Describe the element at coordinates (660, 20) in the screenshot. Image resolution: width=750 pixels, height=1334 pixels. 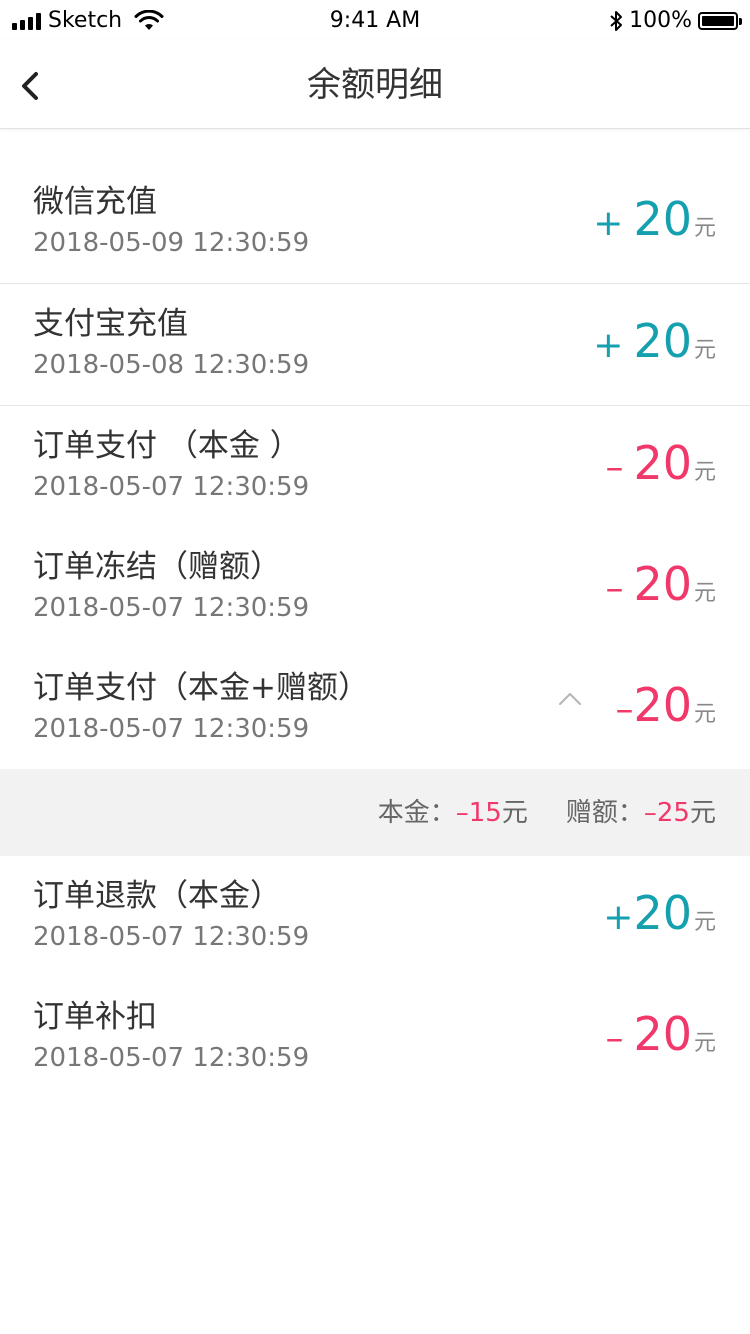
I see `battery-percent: 100%` at that location.